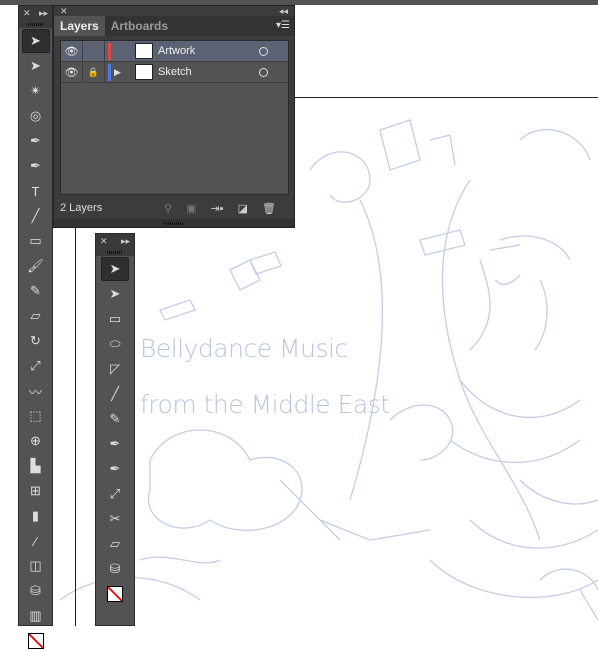  I want to click on lock-icon: 🔒, so click(94, 72).